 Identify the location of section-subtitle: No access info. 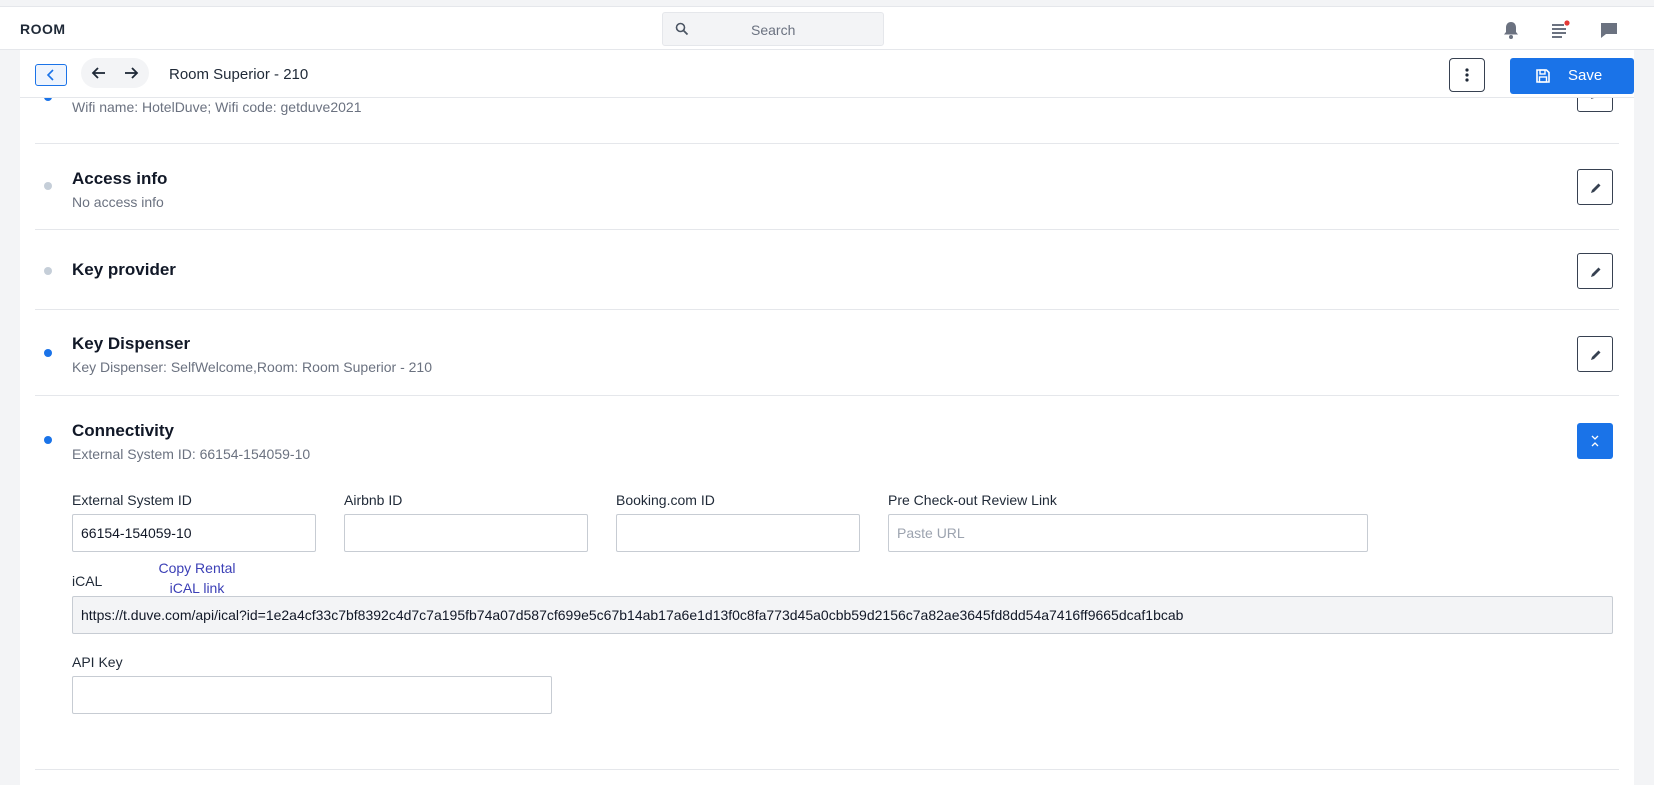
(118, 202).